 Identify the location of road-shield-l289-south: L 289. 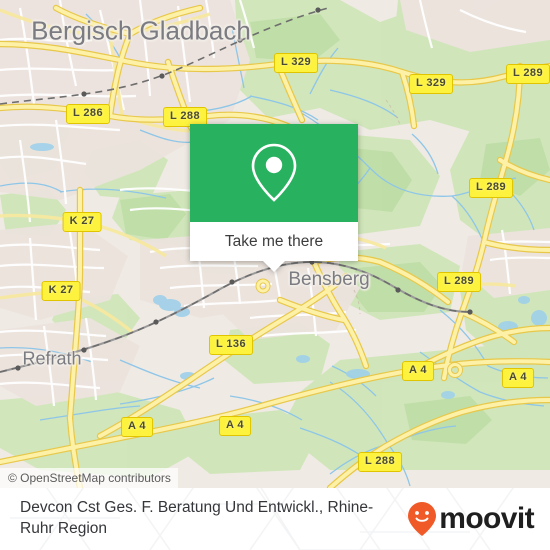
(459, 282).